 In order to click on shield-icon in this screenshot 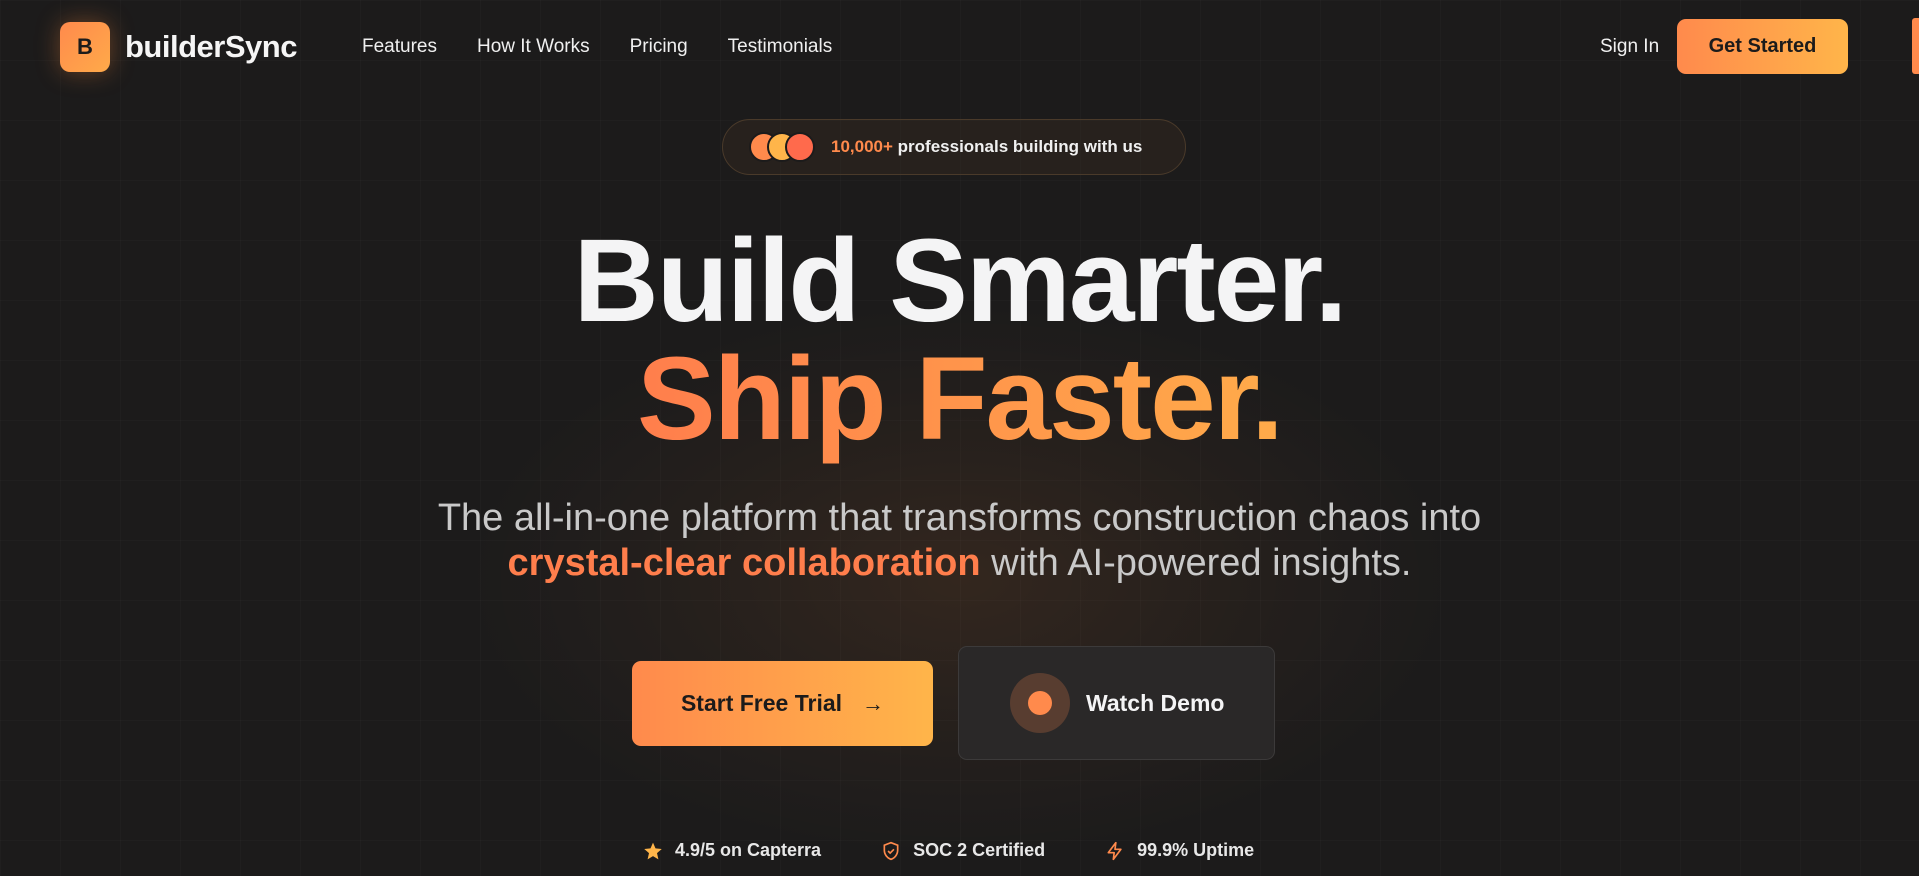, I will do `click(891, 850)`.